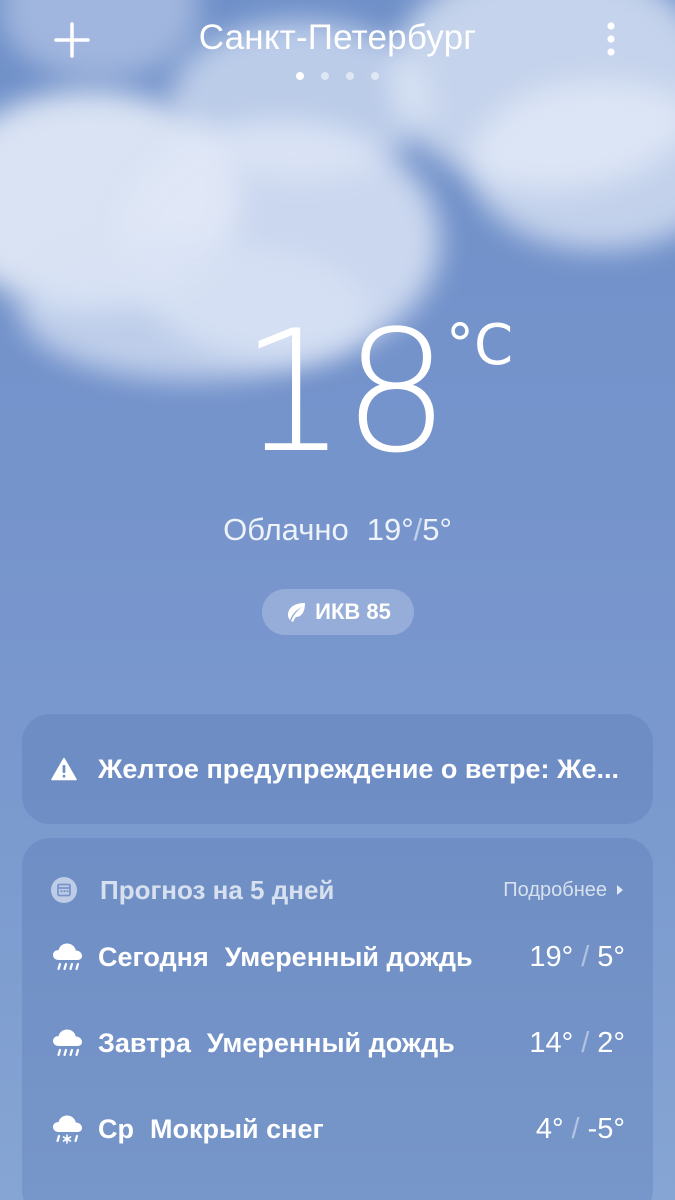 Image resolution: width=675 pixels, height=1200 pixels. I want to click on current-temperature: 18, so click(345, 392).